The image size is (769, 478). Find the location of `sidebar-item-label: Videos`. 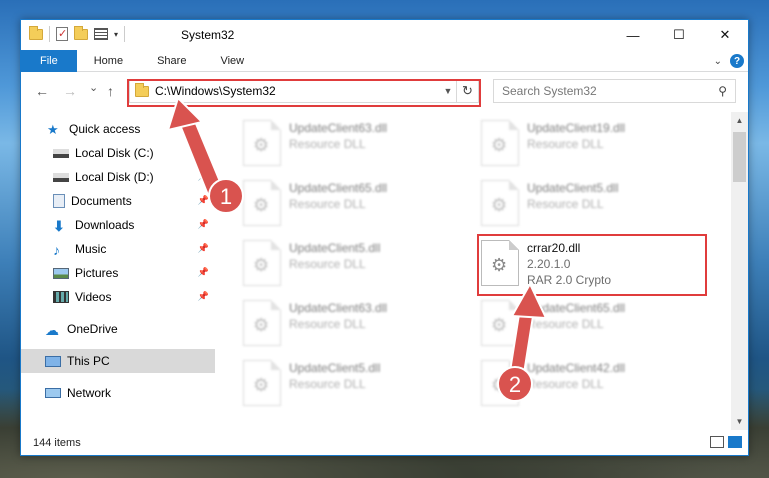

sidebar-item-label: Videos is located at coordinates (93, 297).